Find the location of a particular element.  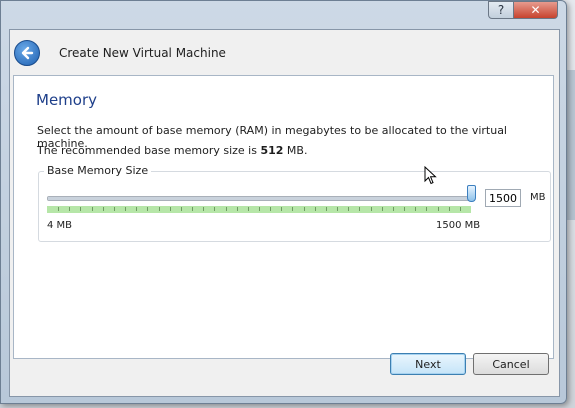

help-button: ? is located at coordinates (501, 10).